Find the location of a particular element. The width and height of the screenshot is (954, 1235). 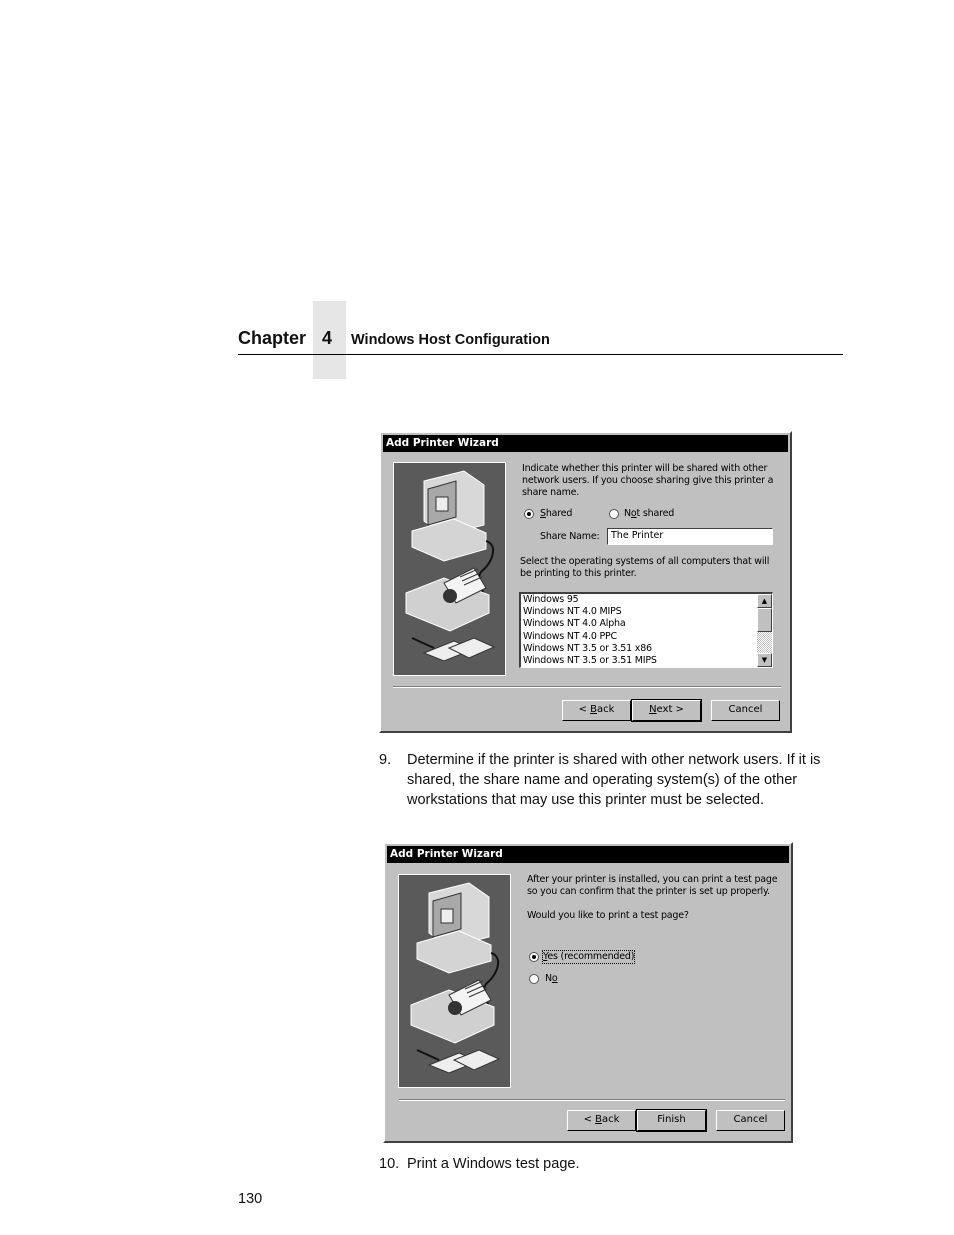

next-button: Next > is located at coordinates (666, 710).